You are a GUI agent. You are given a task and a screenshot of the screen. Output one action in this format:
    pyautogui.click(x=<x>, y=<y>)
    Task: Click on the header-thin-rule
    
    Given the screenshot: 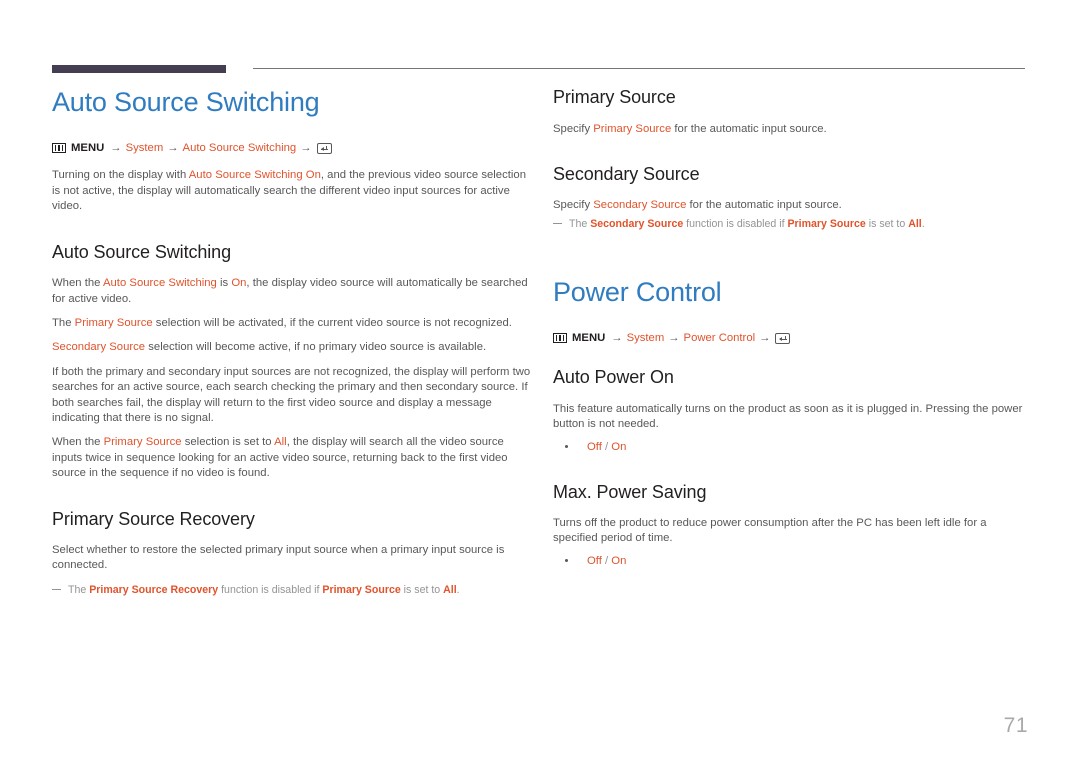 What is the action you would take?
    pyautogui.click(x=639, y=68)
    